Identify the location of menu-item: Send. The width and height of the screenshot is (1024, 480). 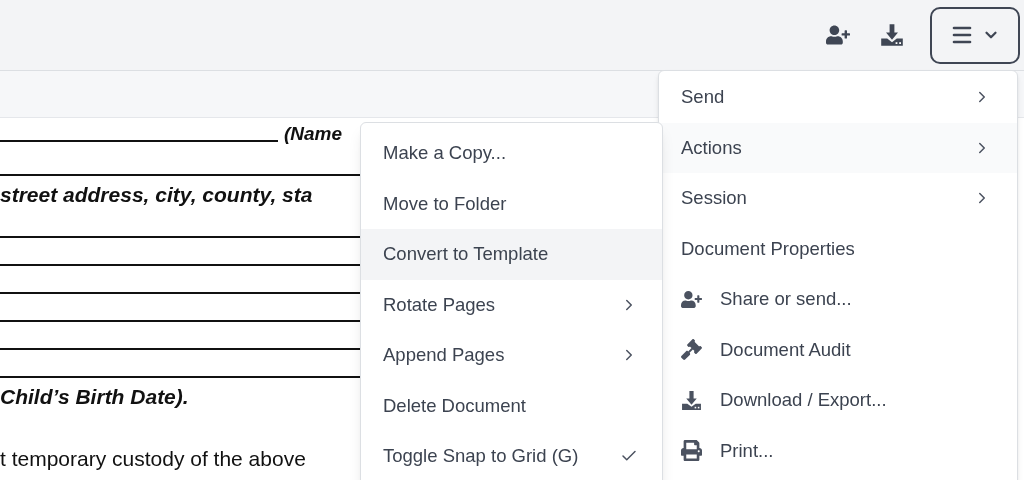
(838, 97).